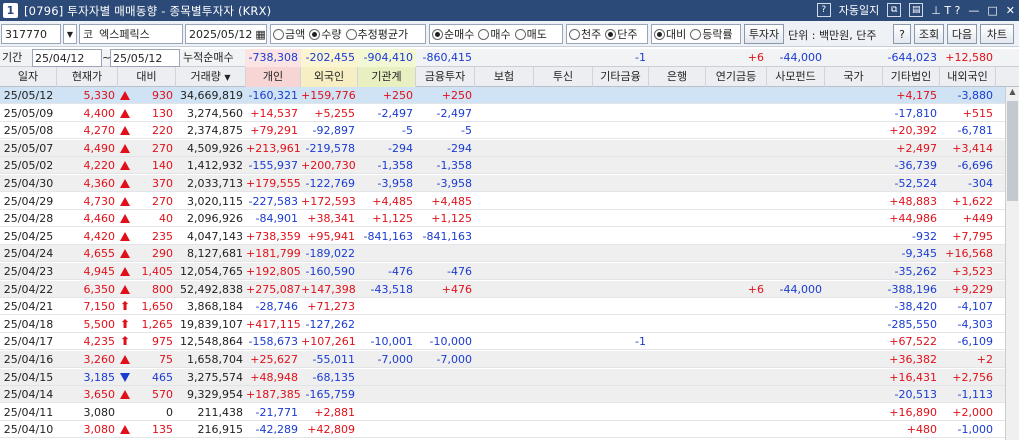 The width and height of the screenshot is (1019, 440). What do you see at coordinates (273, 77) in the screenshot?
I see `col-individual: 개인` at bounding box center [273, 77].